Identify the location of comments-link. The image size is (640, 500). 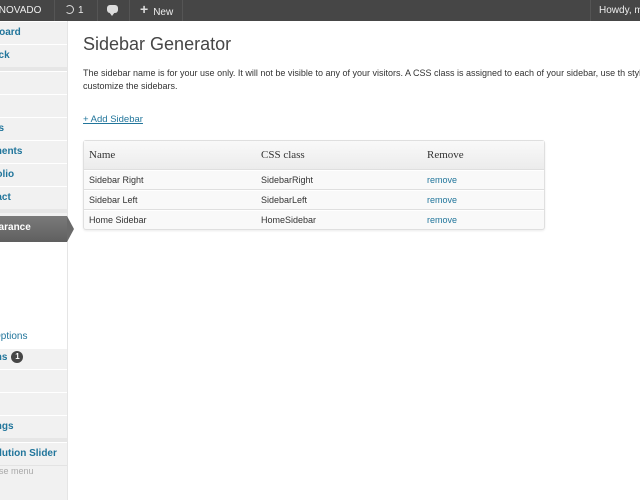
(114, 10).